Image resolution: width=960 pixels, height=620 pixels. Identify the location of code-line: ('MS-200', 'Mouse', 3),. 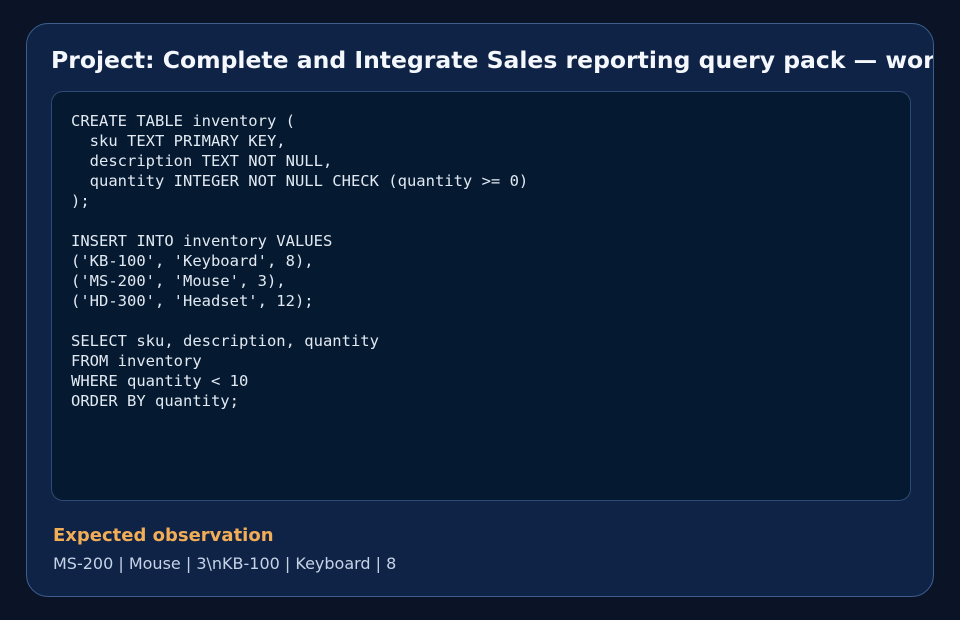
(178, 281).